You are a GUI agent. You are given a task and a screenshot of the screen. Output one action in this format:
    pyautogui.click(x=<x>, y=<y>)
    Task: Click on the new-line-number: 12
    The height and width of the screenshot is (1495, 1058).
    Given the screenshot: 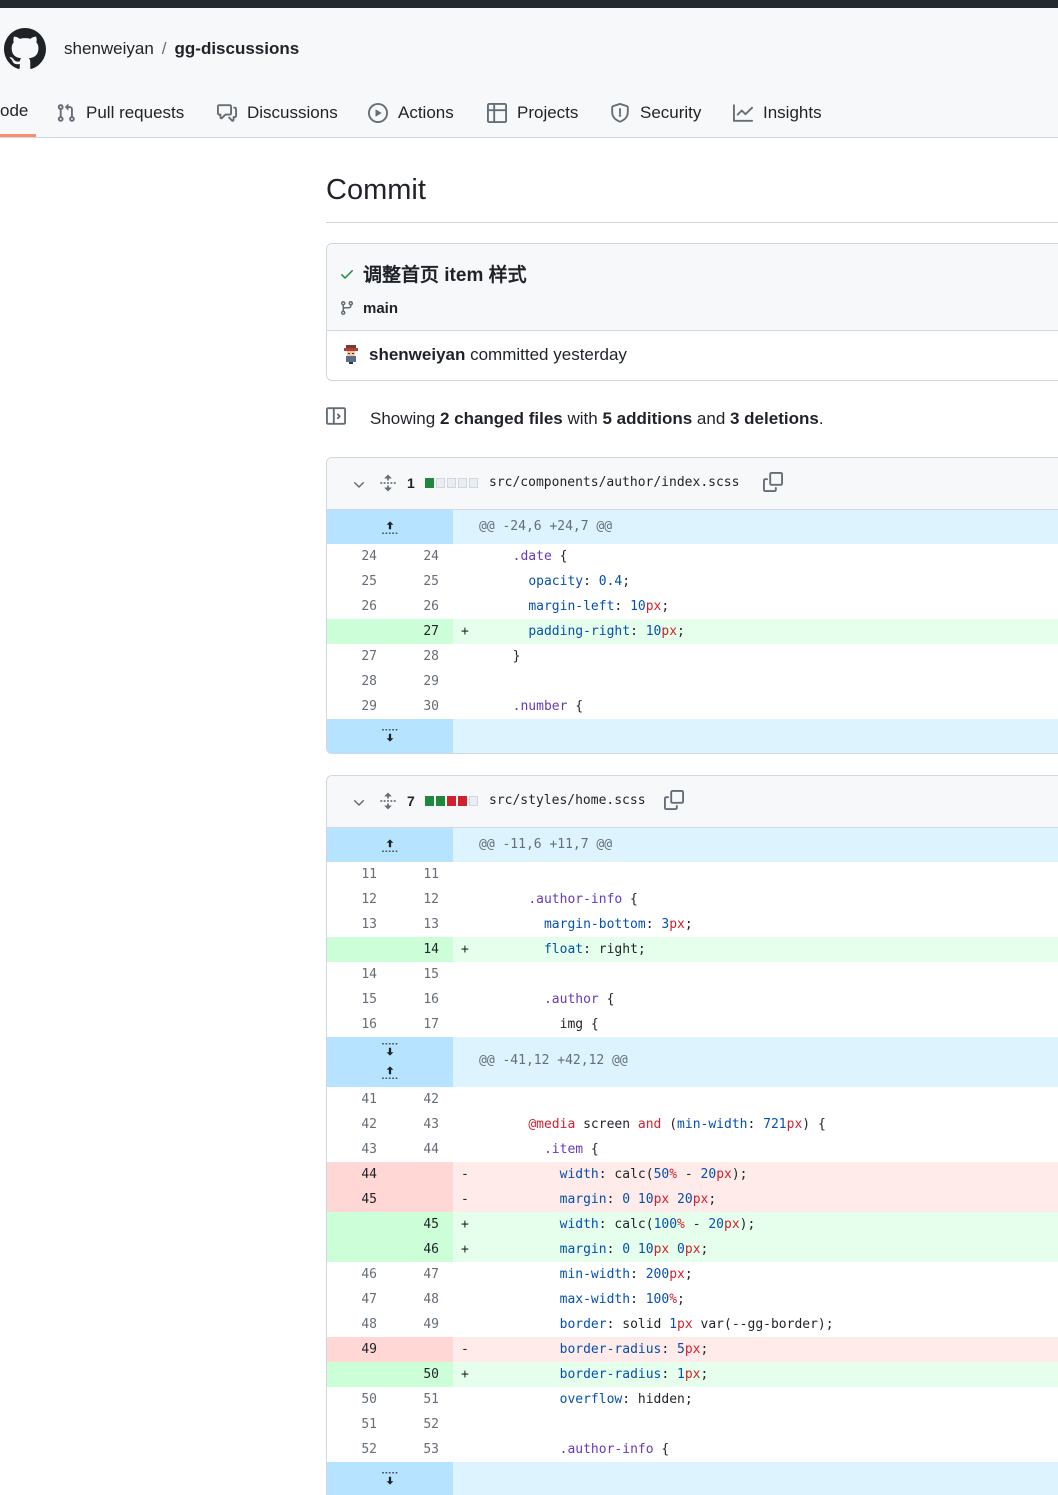 What is the action you would take?
    pyautogui.click(x=415, y=899)
    